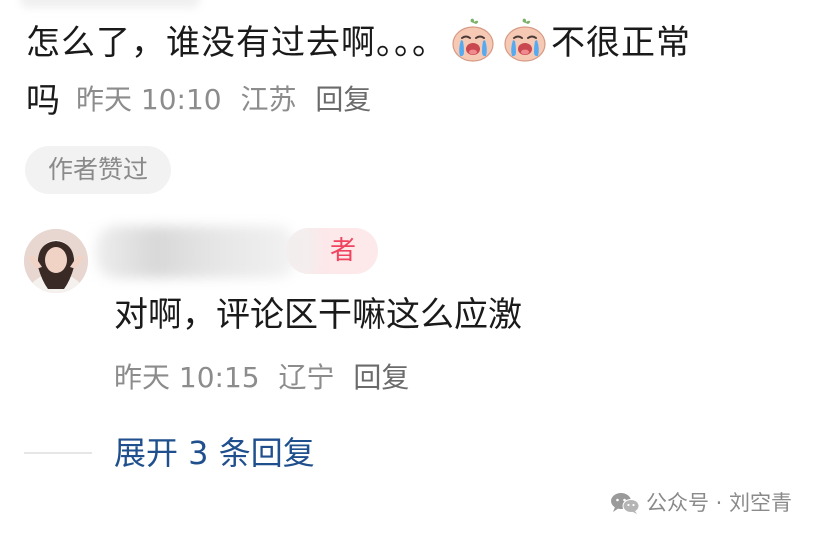 The height and width of the screenshot is (536, 820). What do you see at coordinates (343, 99) in the screenshot?
I see `comment-reply-button: 回复` at bounding box center [343, 99].